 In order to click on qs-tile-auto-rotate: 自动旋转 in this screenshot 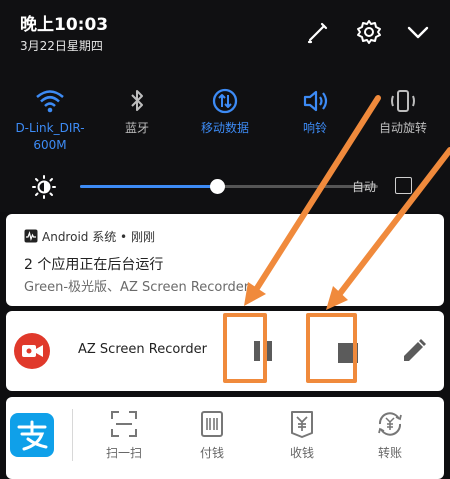, I will do `click(403, 112)`.